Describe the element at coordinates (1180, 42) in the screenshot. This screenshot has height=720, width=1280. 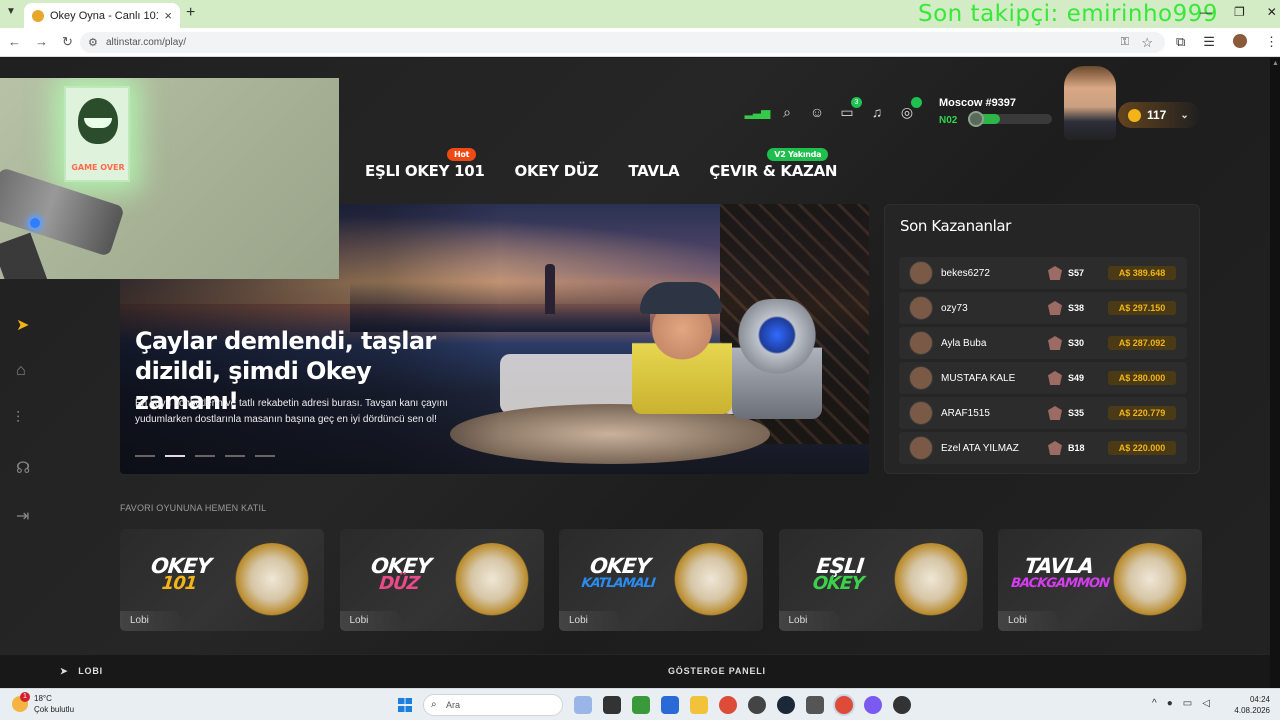
I see `extensions-icon: ⧉` at that location.